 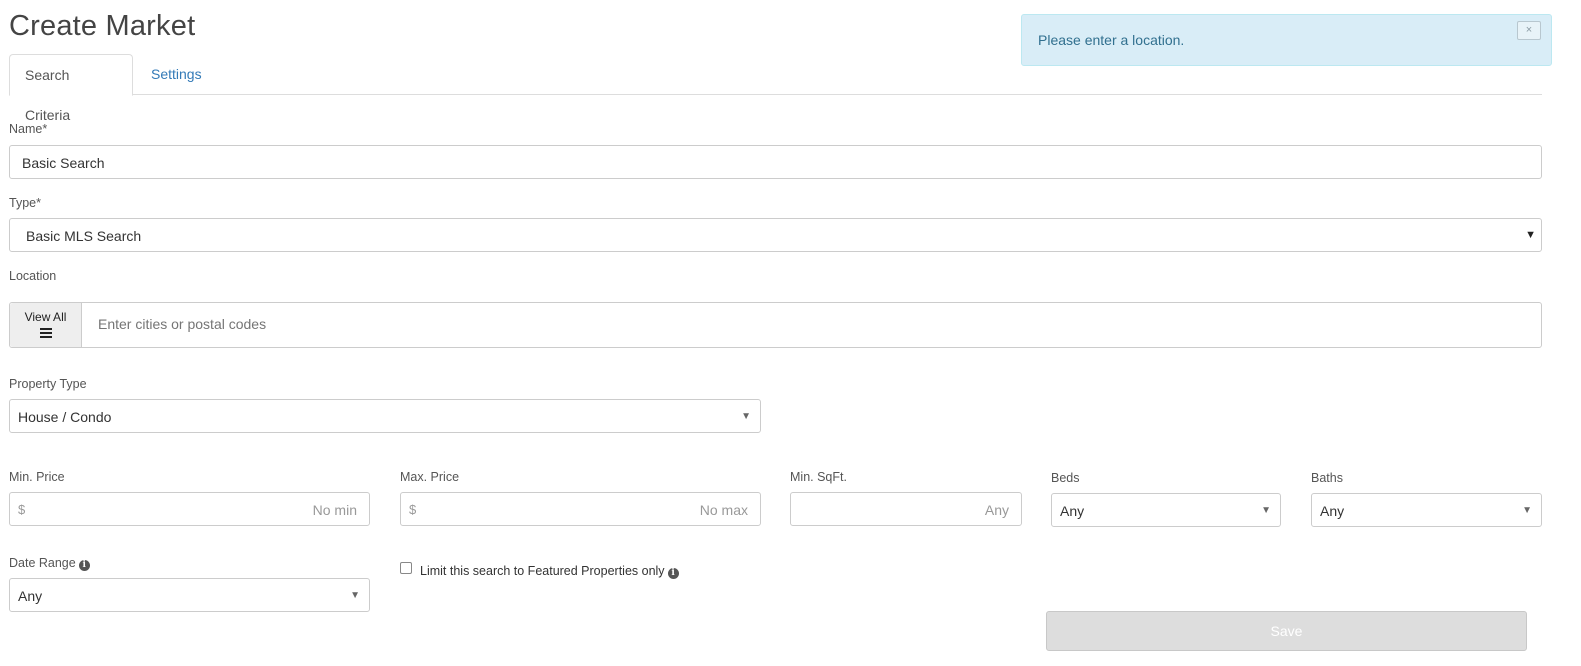 I want to click on property-type-label: Property Type, so click(x=48, y=384).